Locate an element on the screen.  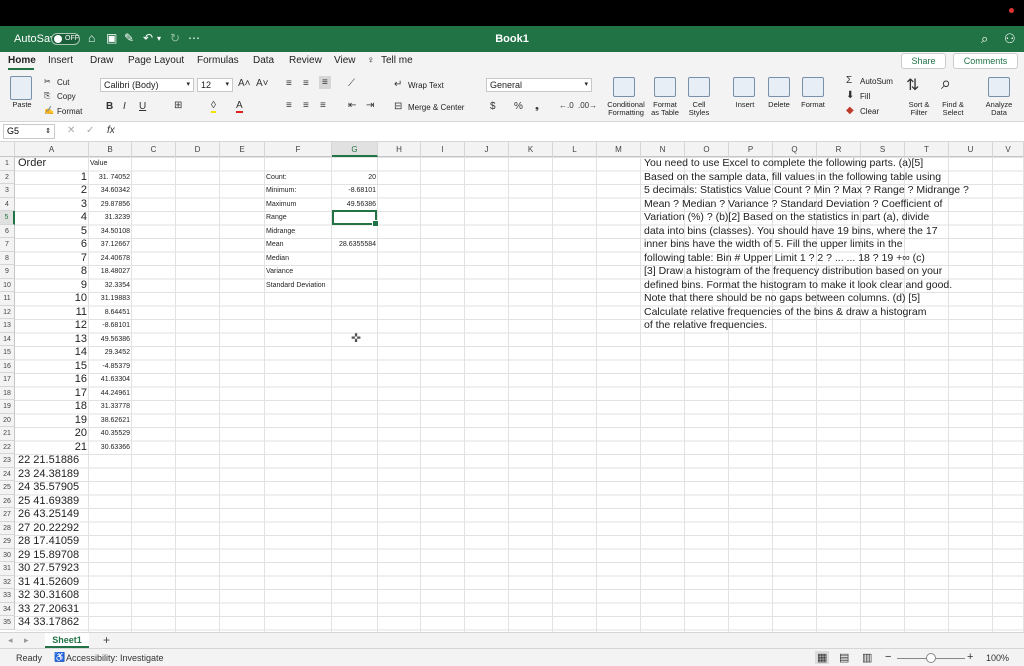
stat-label: Mean is located at coordinates (275, 245).